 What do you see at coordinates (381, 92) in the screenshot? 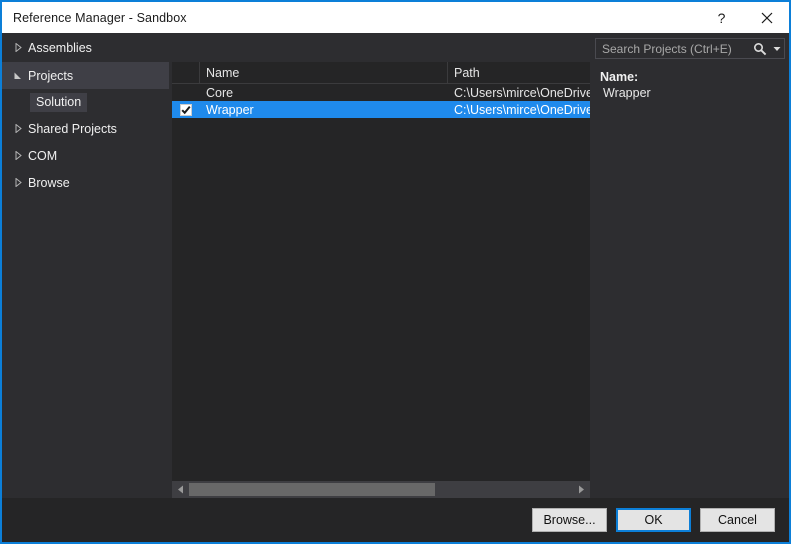
I see `table-row: Core C:\Users\mirce\OneDrive` at bounding box center [381, 92].